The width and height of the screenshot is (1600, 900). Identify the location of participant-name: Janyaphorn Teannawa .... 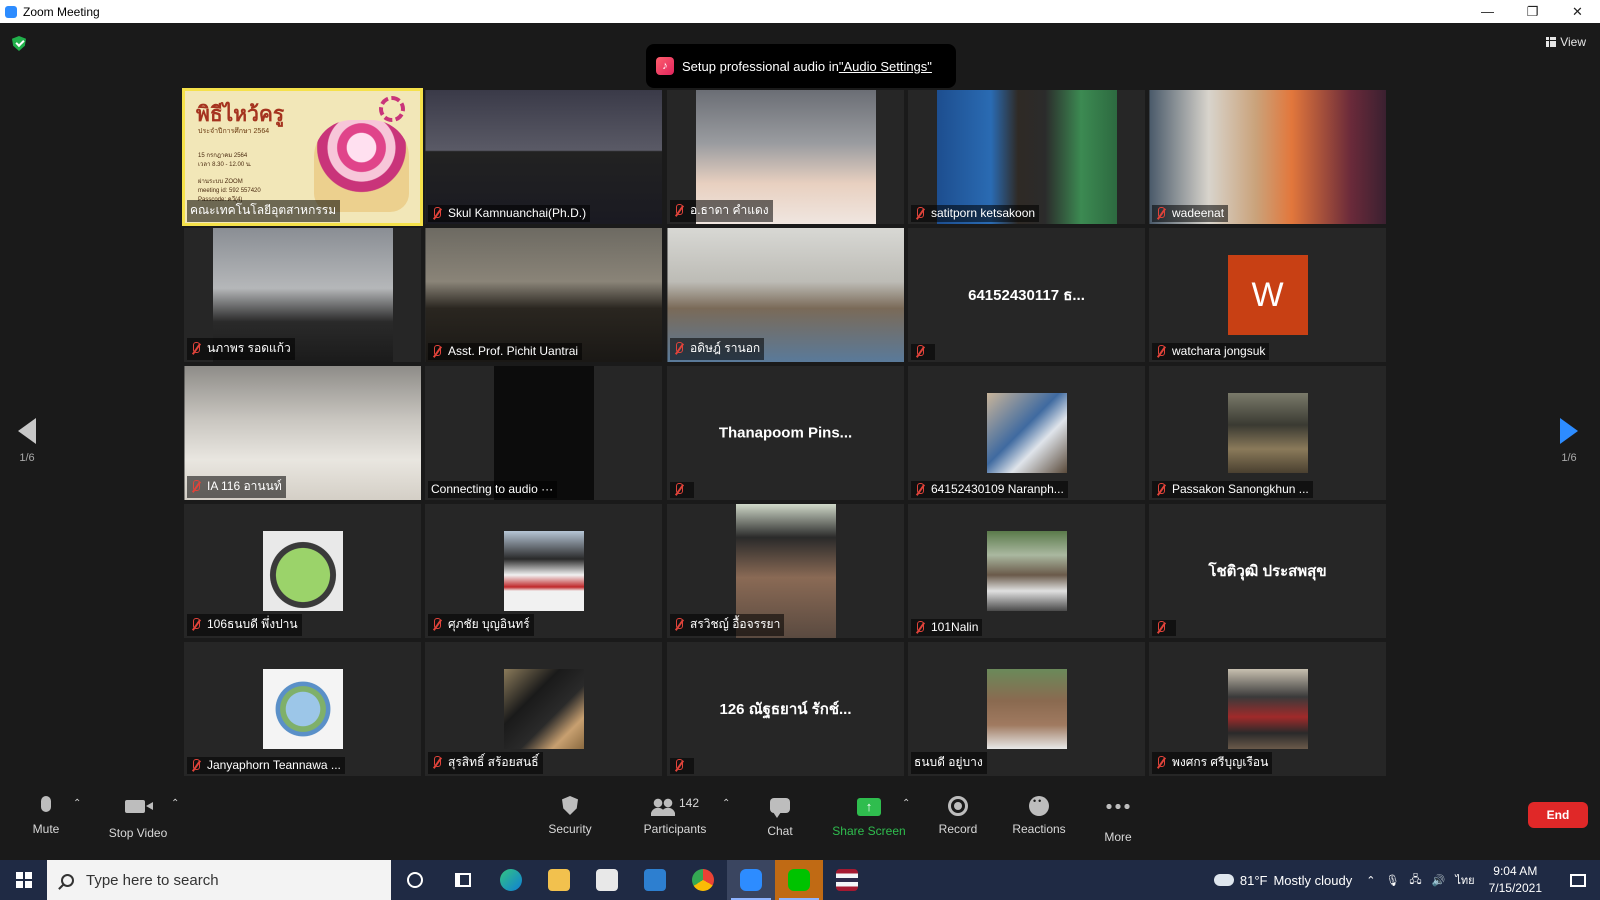
(274, 765).